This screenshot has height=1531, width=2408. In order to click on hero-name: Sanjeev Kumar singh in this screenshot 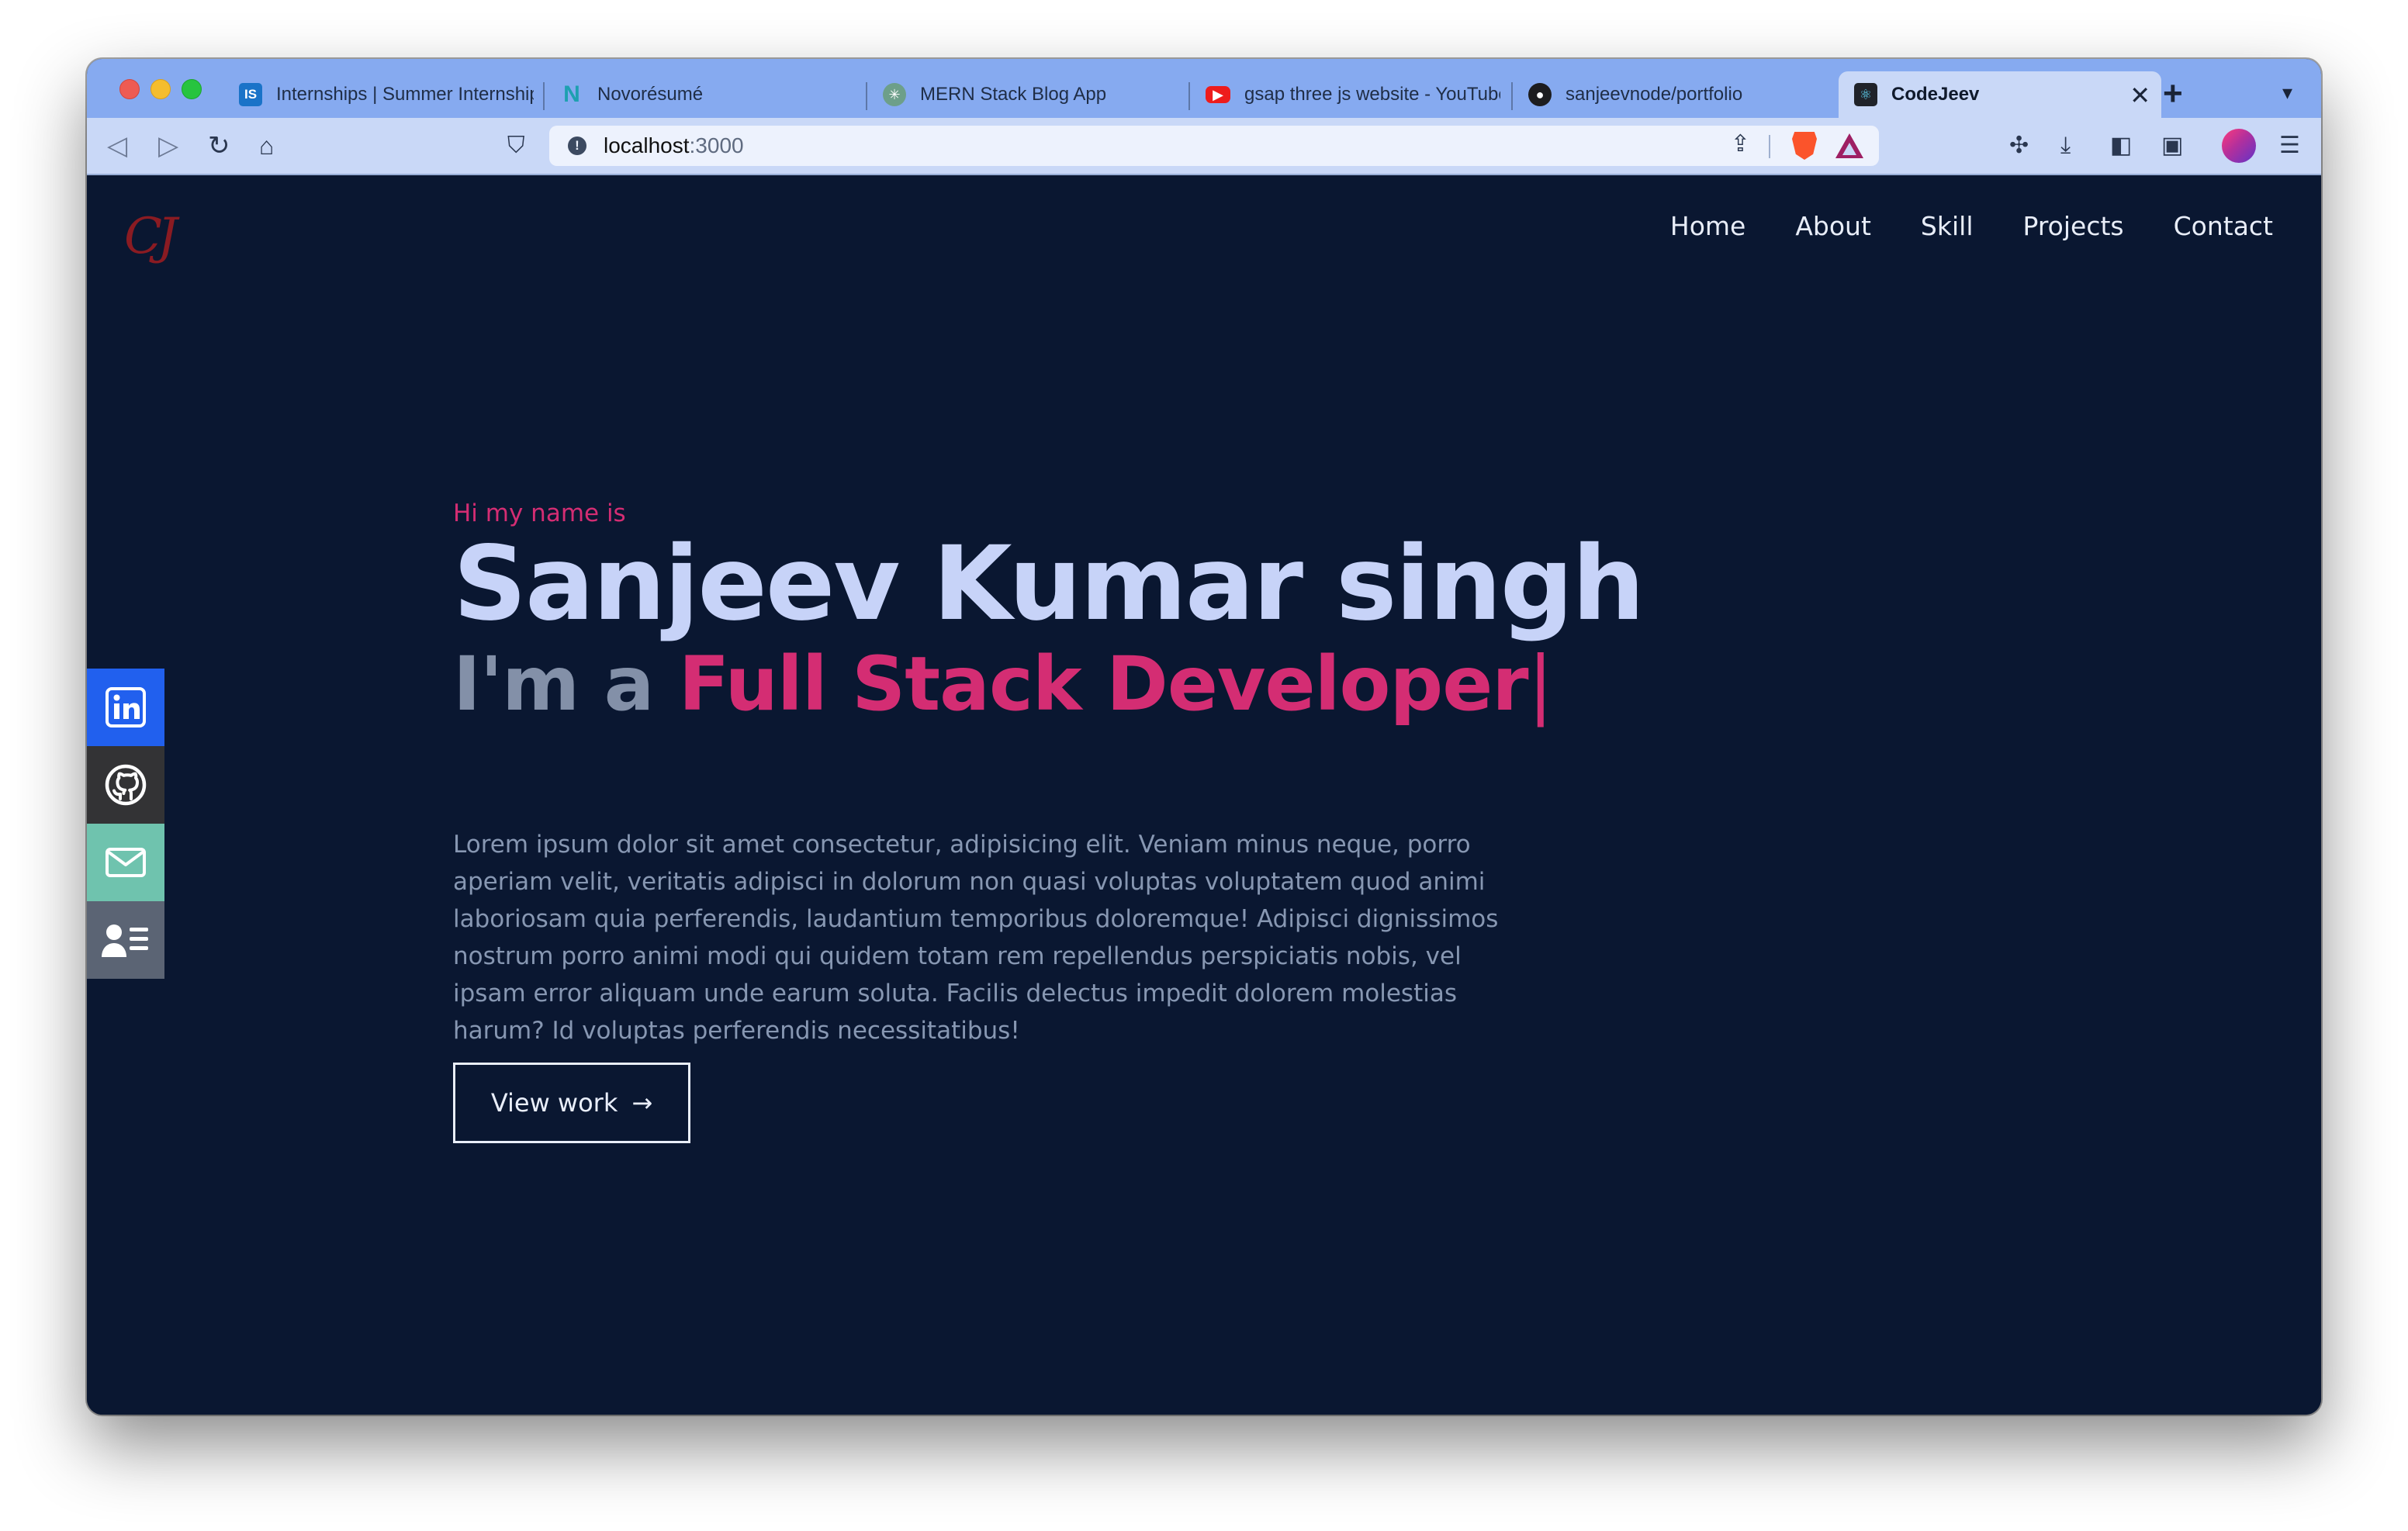, I will do `click(1049, 584)`.